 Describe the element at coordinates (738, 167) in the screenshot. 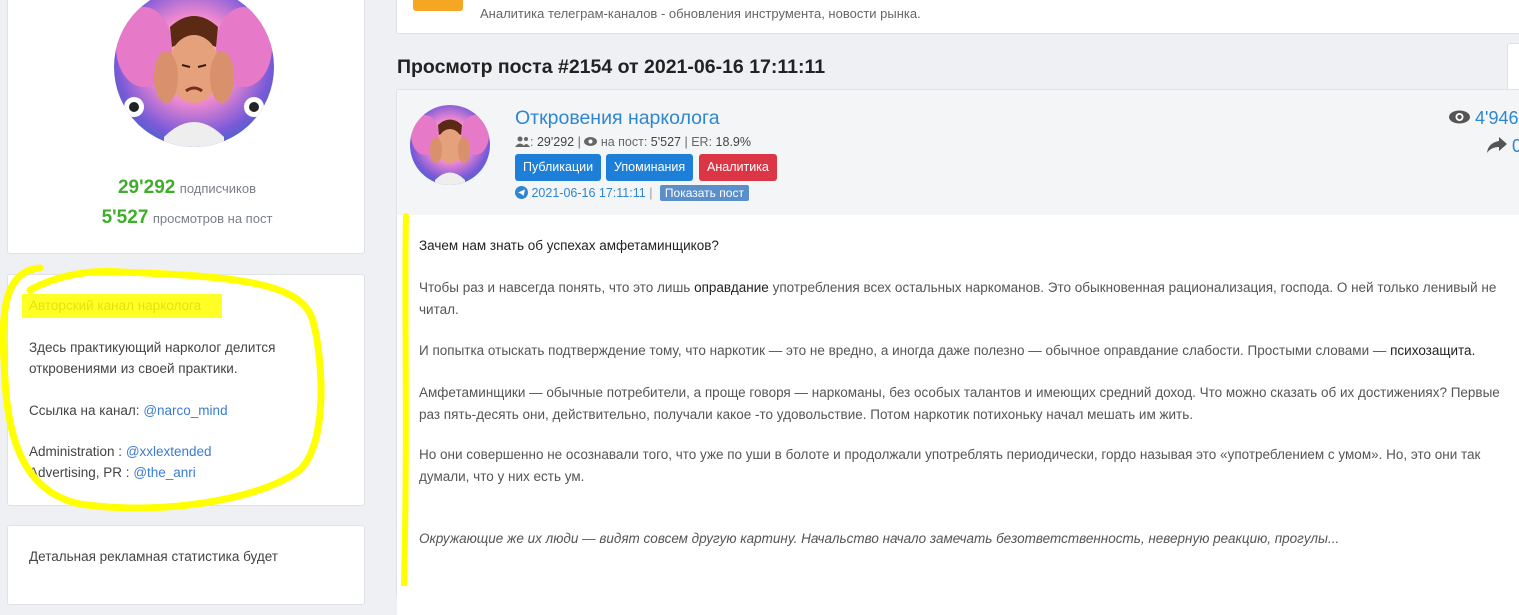

I see `analytics-button: Аналитика` at that location.